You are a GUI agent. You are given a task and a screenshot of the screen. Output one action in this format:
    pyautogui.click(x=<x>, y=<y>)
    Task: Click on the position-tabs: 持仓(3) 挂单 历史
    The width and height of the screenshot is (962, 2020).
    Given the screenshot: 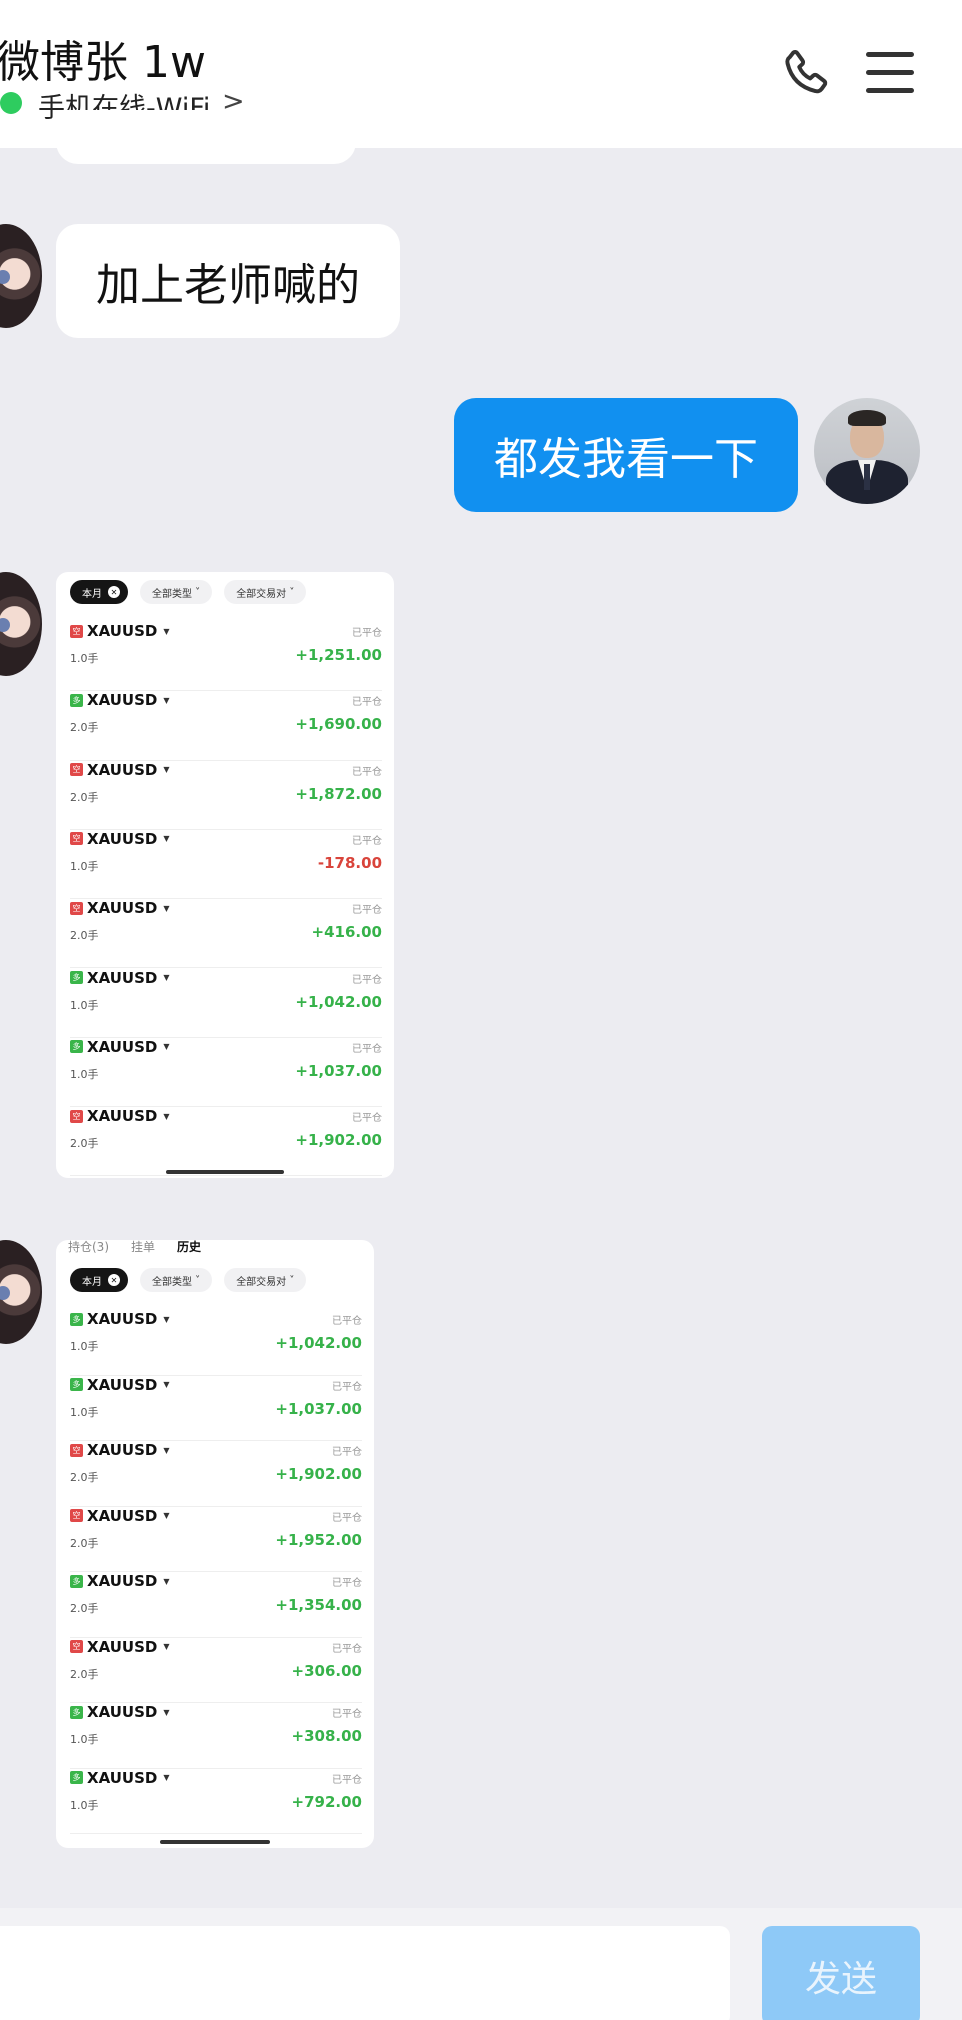 What is the action you would take?
    pyautogui.click(x=134, y=1247)
    